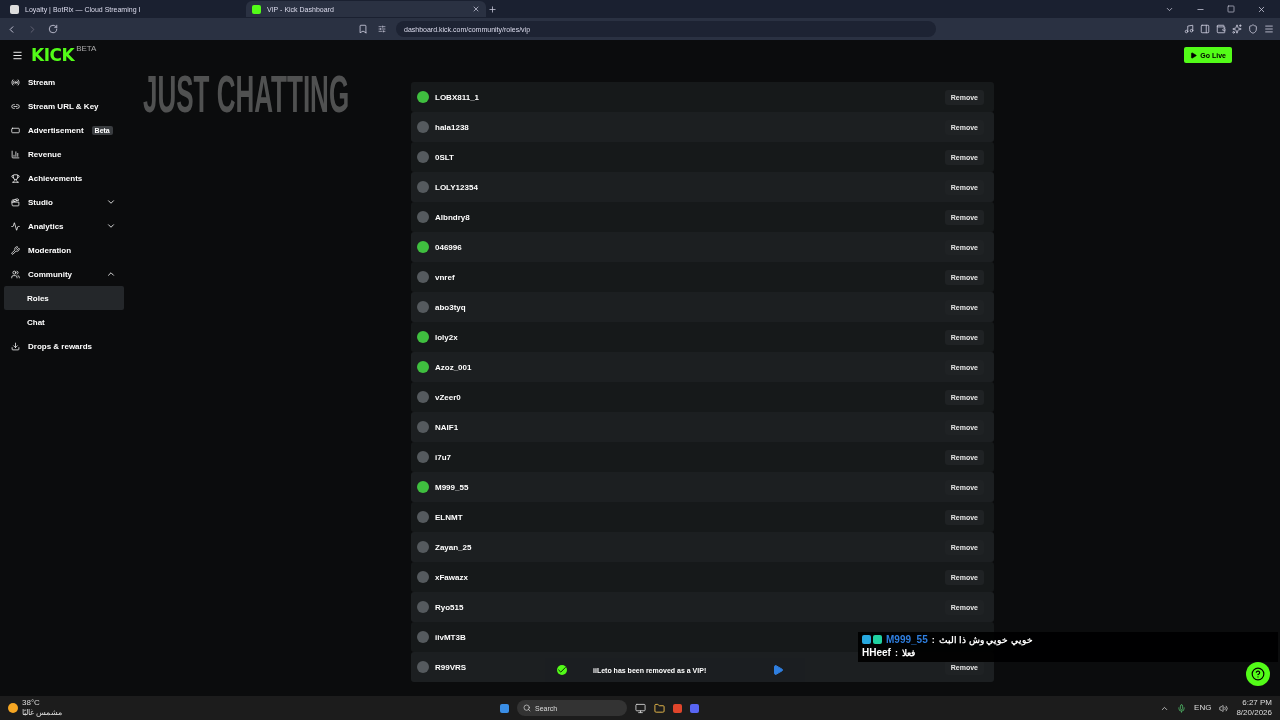 This screenshot has height=720, width=1280. Describe the element at coordinates (1189, 29) in the screenshot. I see `music-icon` at that location.